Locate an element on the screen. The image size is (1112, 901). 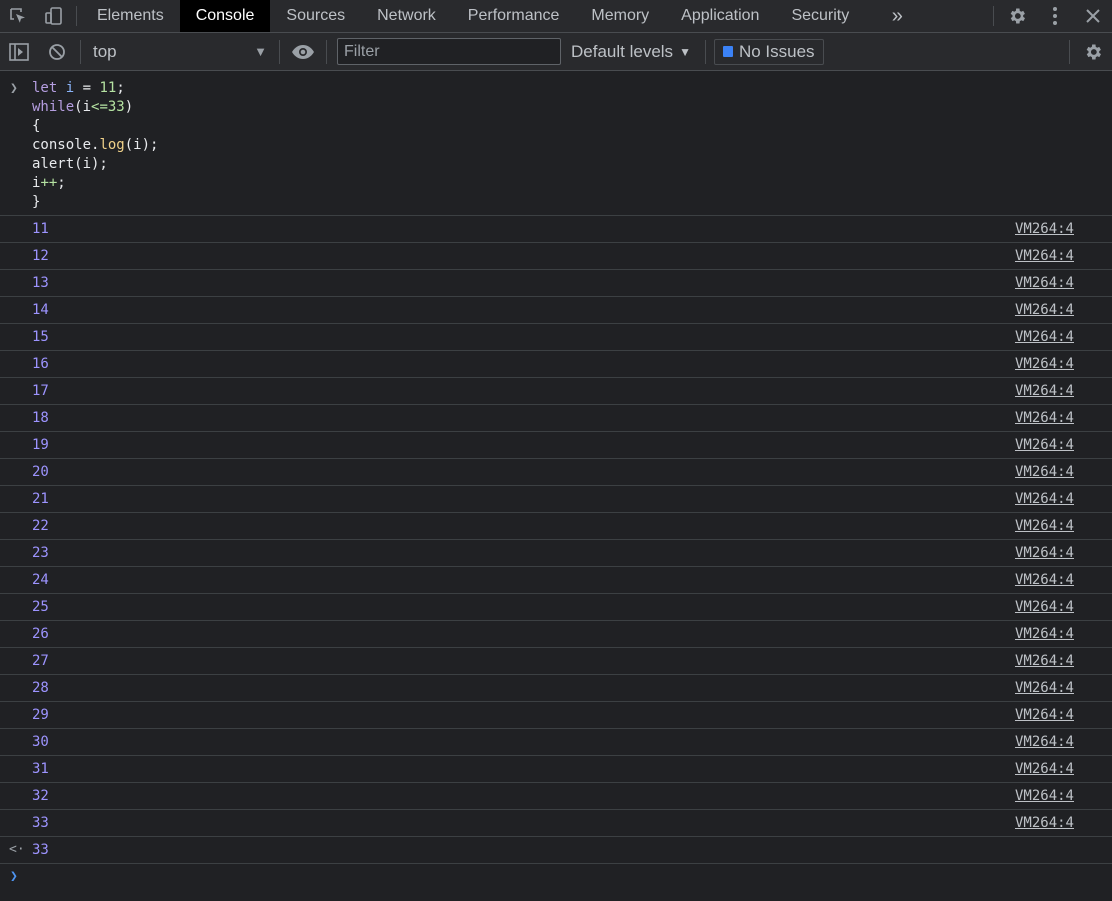
log-value: 24 is located at coordinates (40, 580).